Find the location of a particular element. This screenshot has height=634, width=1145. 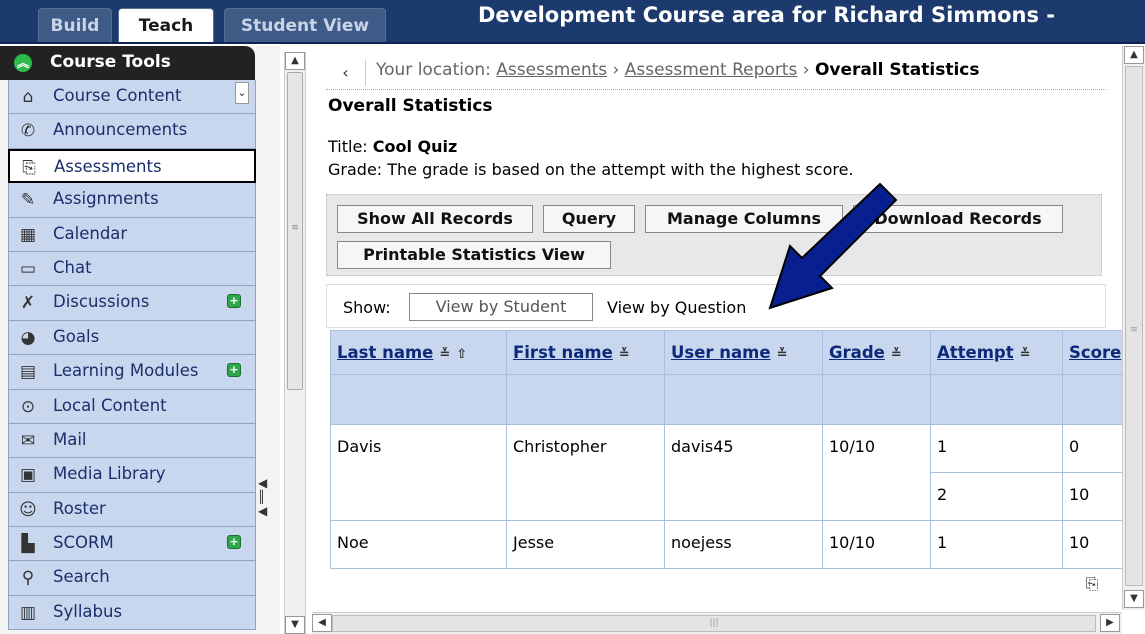

breadcrumb-prefix: Your location: is located at coordinates (436, 70).